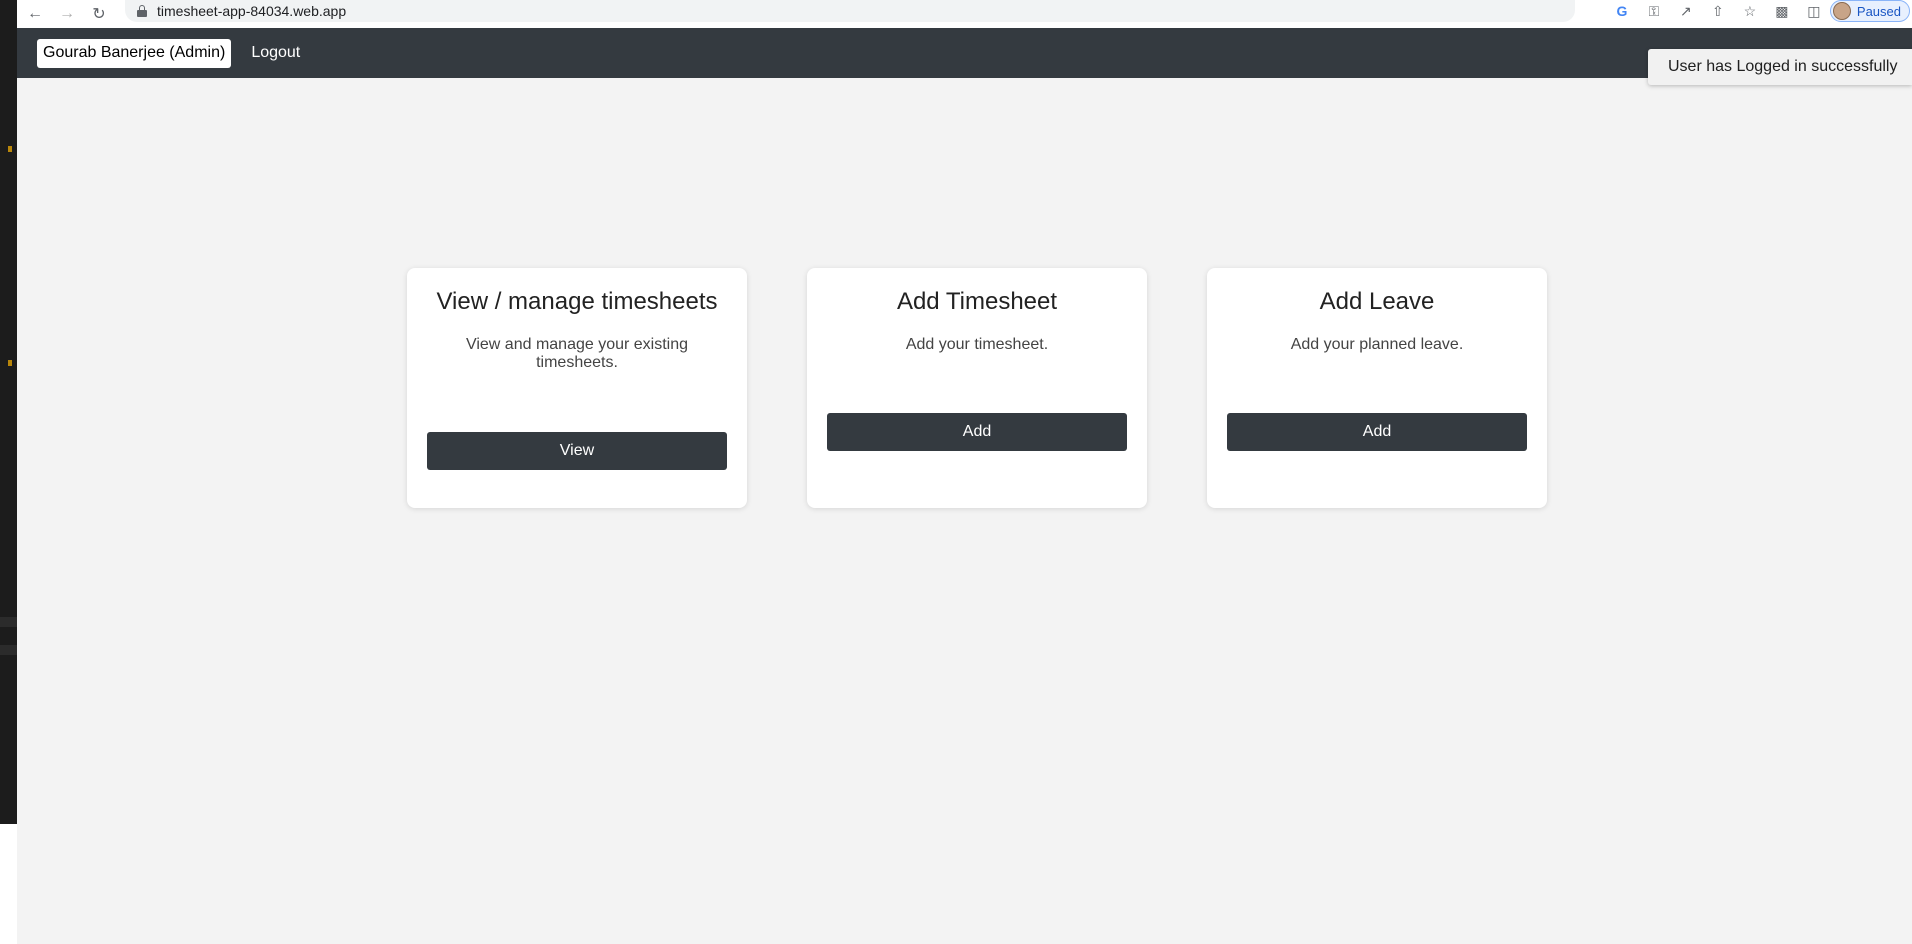 The width and height of the screenshot is (1912, 944). I want to click on card-description: Add your planned leave., so click(1377, 344).